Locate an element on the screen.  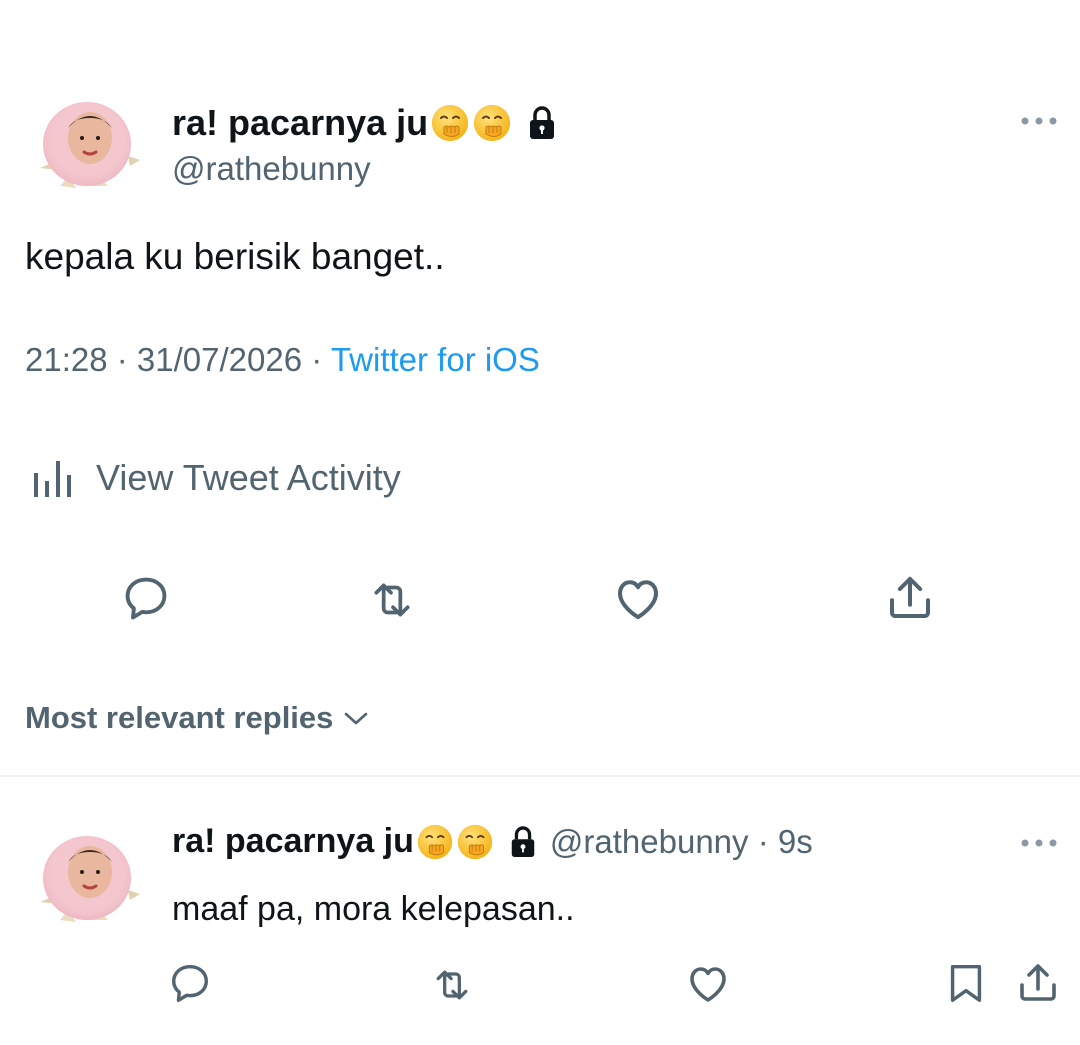
reply-like-button is located at coordinates (708, 983).